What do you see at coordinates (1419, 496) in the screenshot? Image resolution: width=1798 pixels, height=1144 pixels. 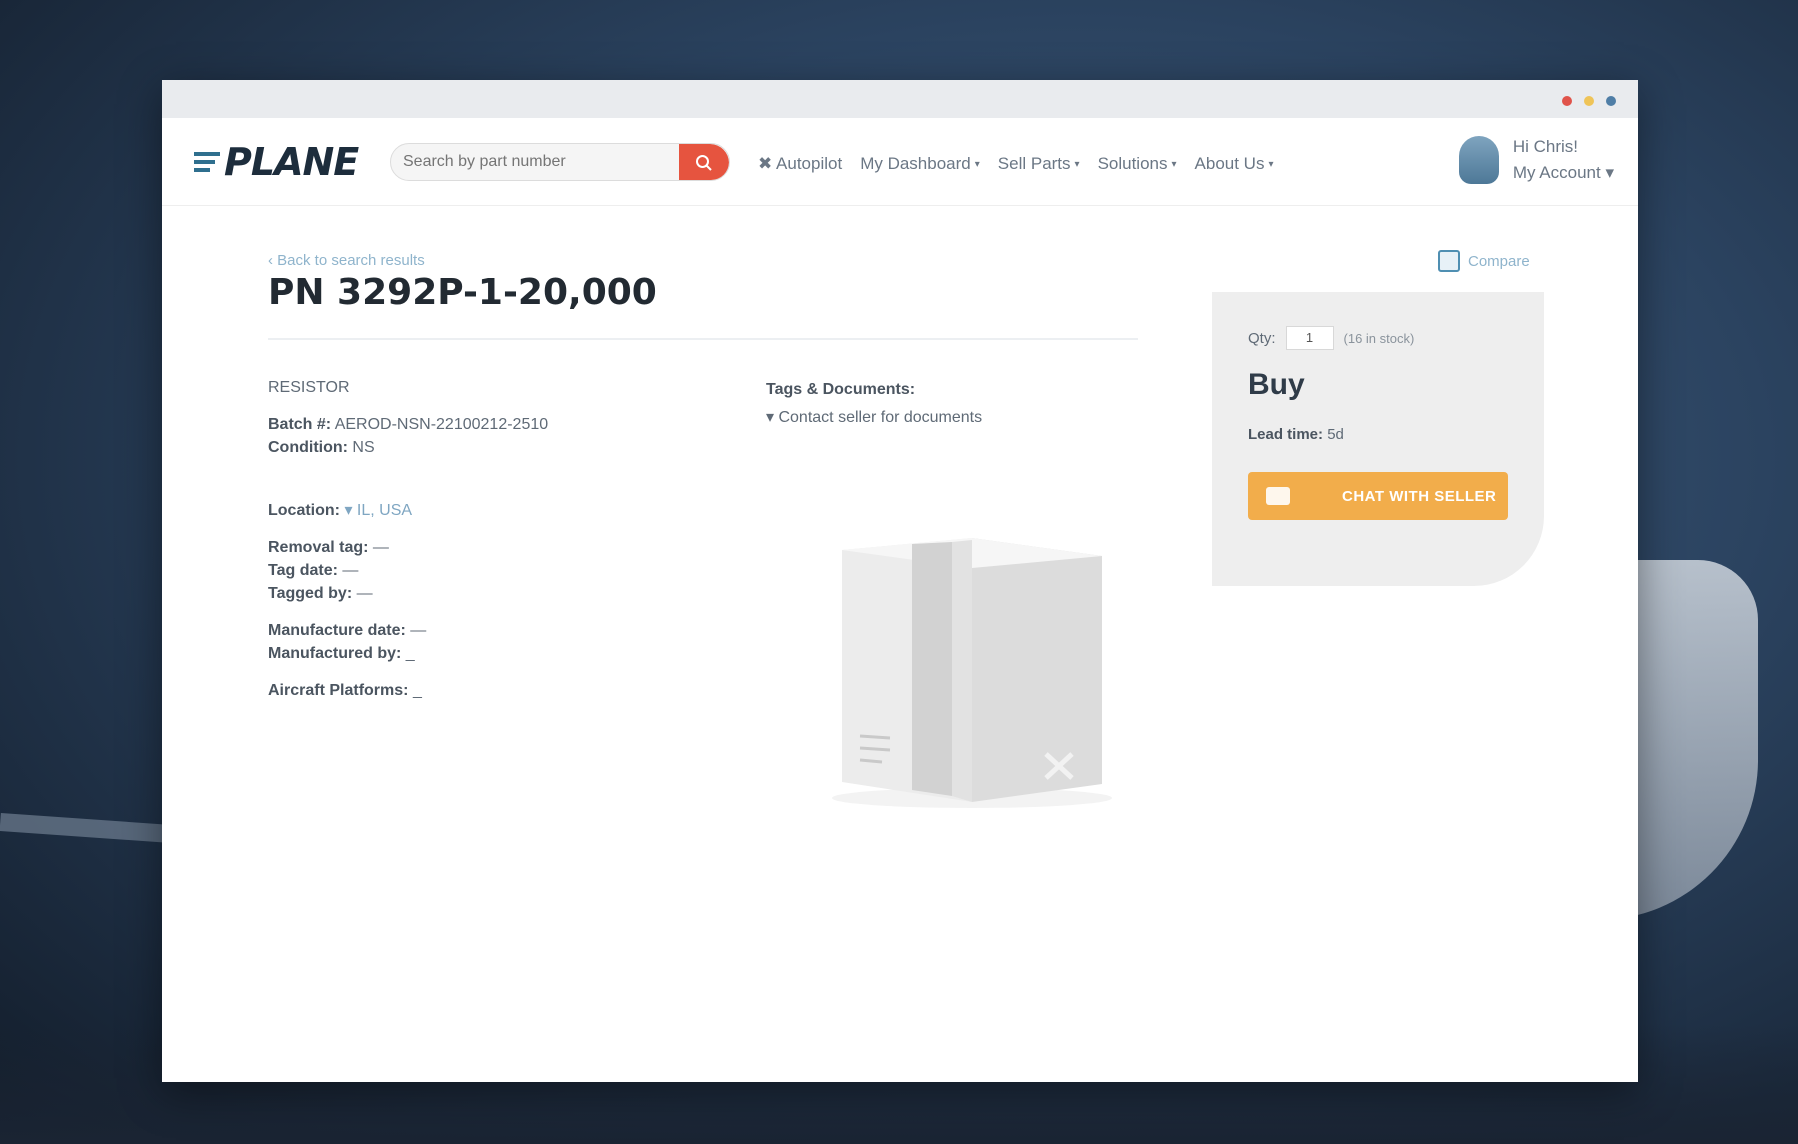 I see `chat-button-label: CHAT WITH SELLER` at bounding box center [1419, 496].